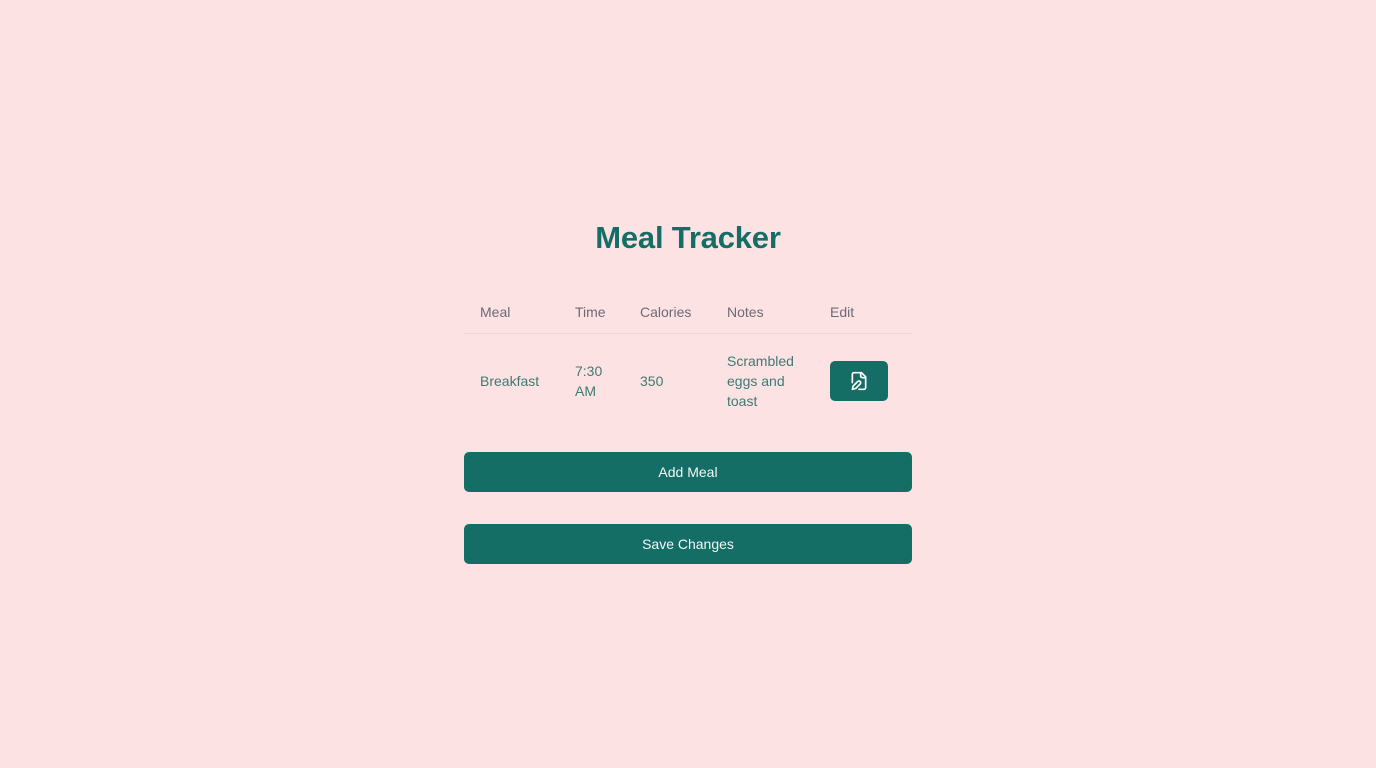 The width and height of the screenshot is (1376, 768). I want to click on file-edit-icon, so click(859, 381).